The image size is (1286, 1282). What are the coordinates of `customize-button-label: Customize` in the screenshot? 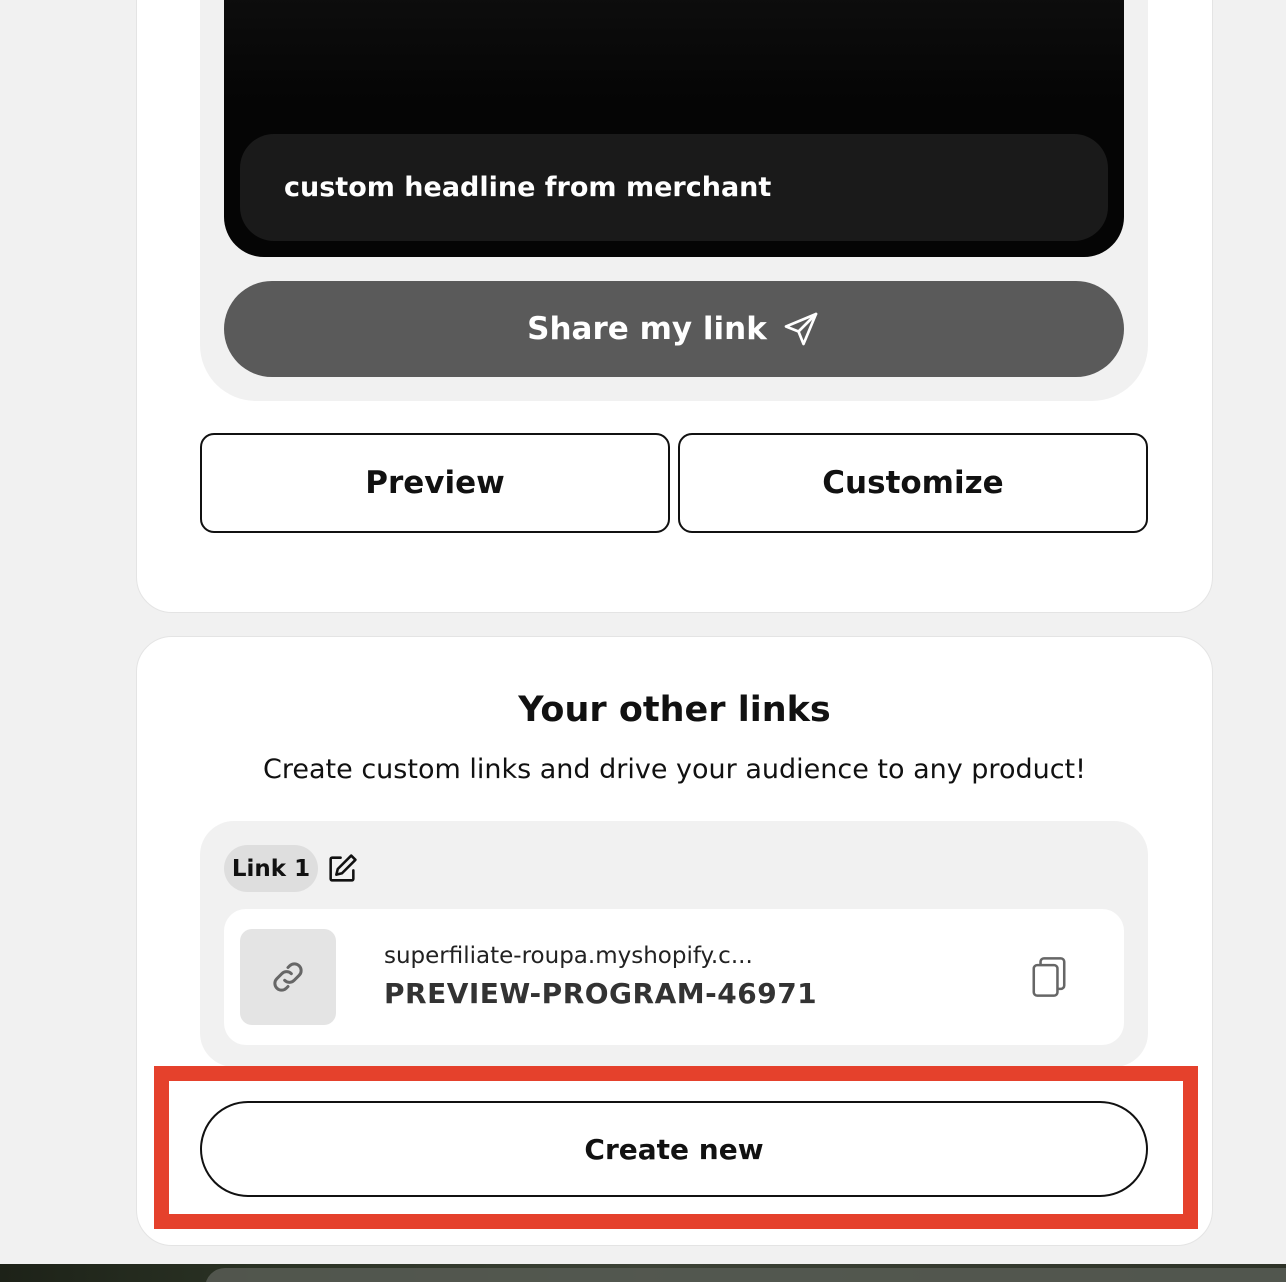 It's located at (913, 483).